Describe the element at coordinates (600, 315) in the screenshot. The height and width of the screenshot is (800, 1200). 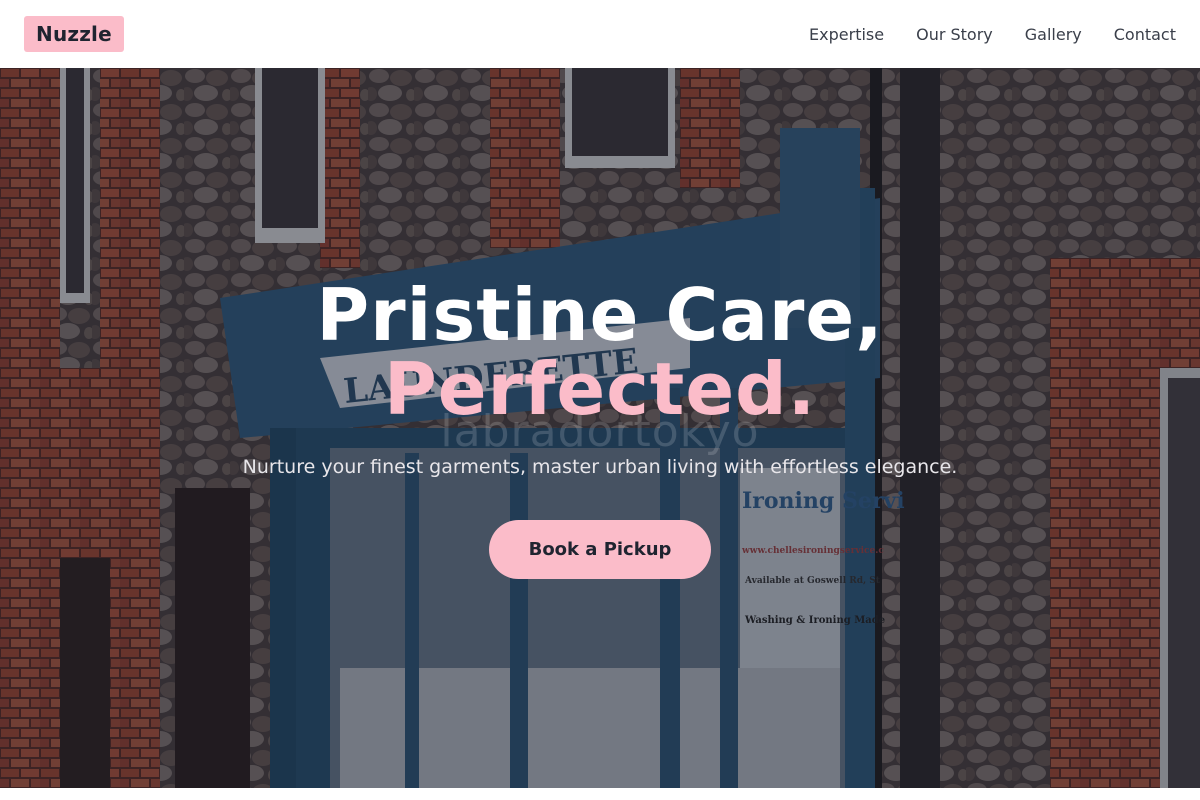
I see `hero-title-line1: Pristine Care,` at that location.